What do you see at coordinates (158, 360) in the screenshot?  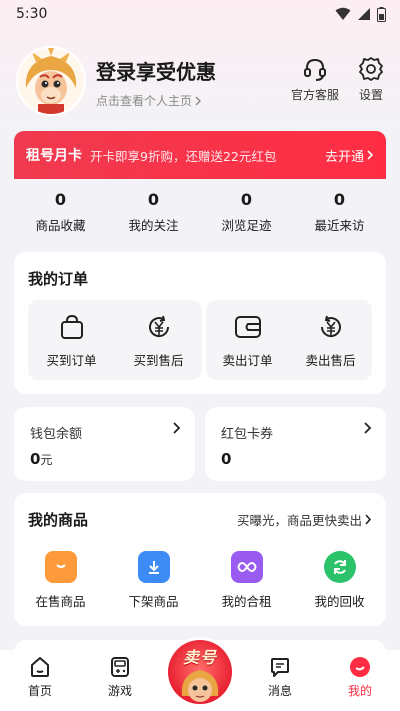 I see `bought-aftersale-label: 买到售后` at bounding box center [158, 360].